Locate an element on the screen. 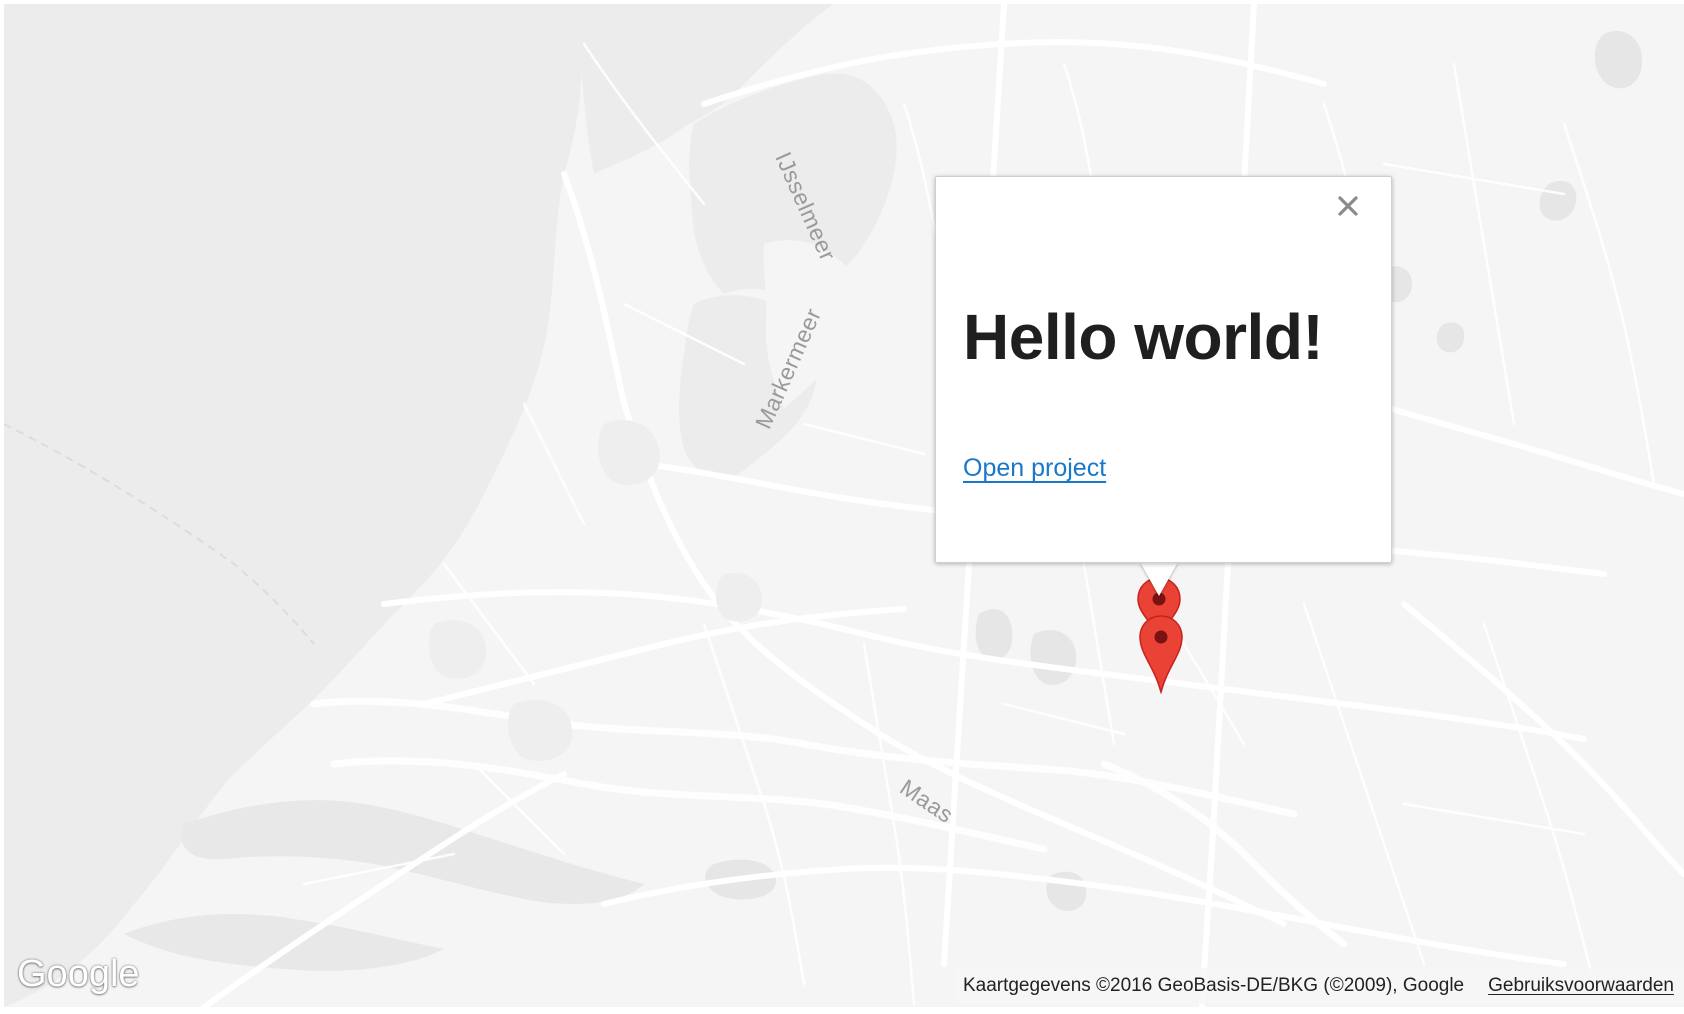 The image size is (1684, 1014). map-pin-icon is located at coordinates (1161, 654).